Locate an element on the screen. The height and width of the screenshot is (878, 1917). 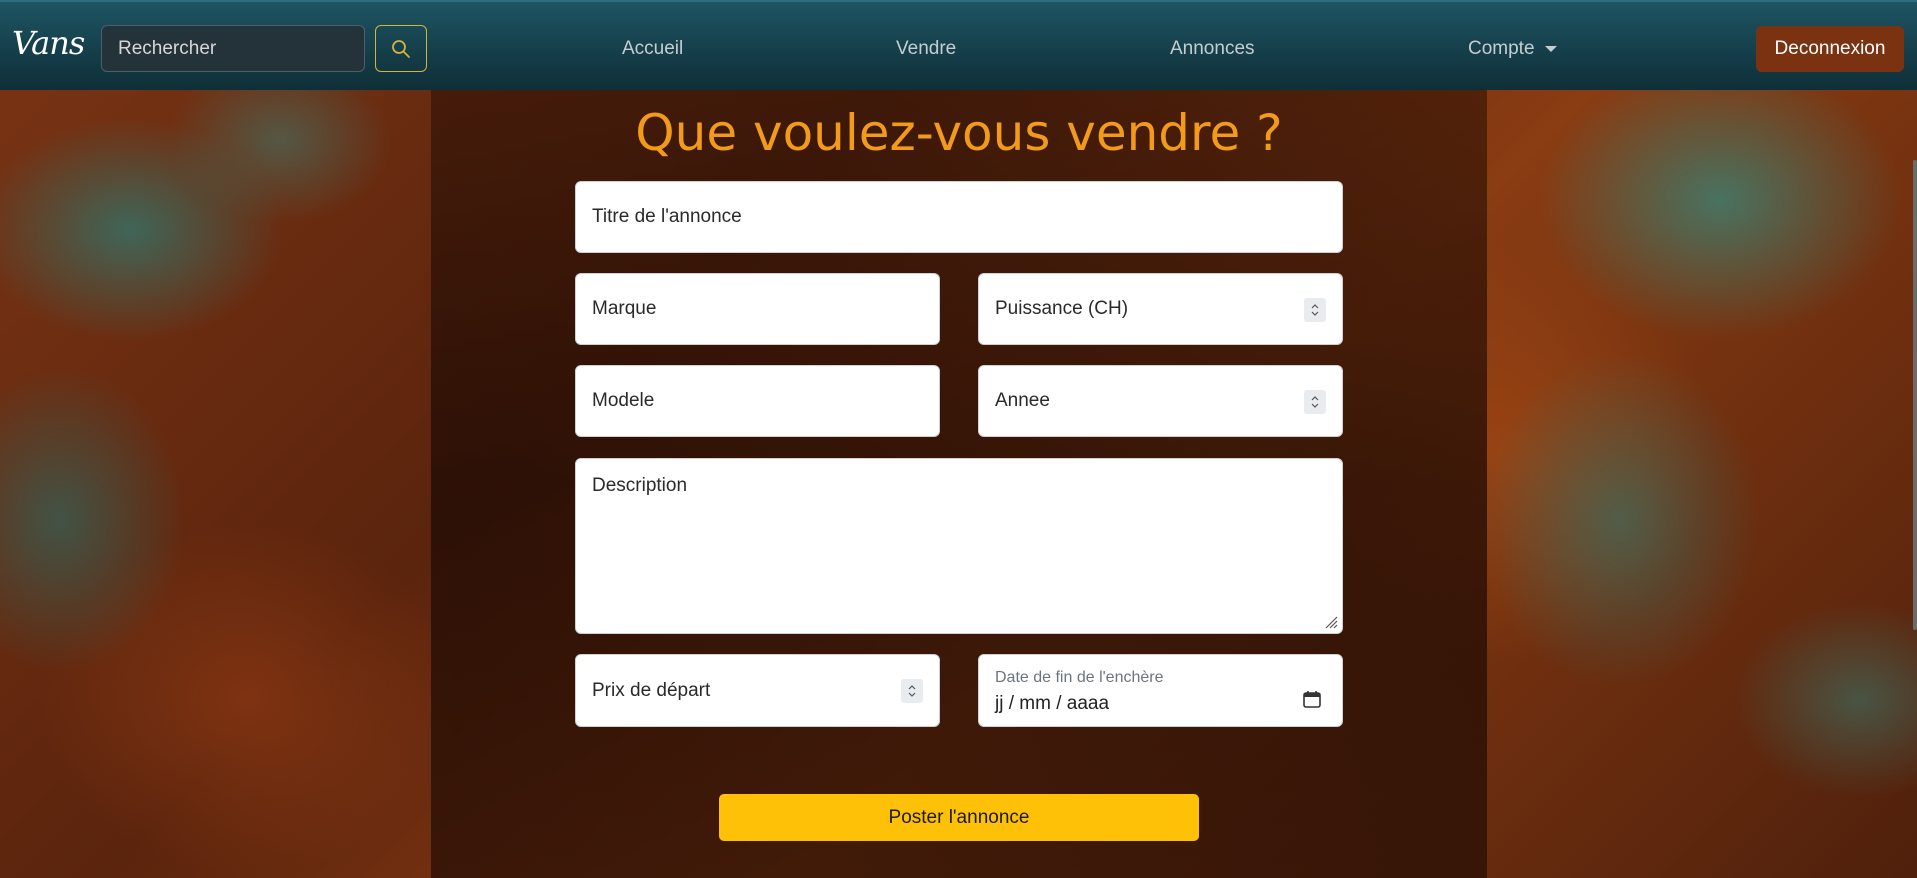
model-input is located at coordinates (757, 401).